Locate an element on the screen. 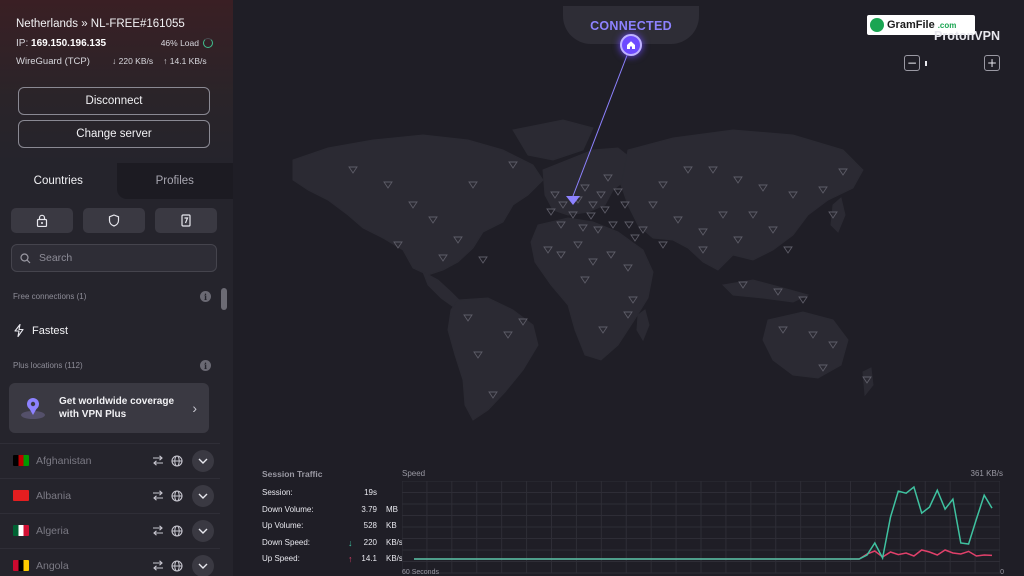 The width and height of the screenshot is (1024, 576). upsell-banner: Get worldwide coverage with VPN Plus › is located at coordinates (109, 408).